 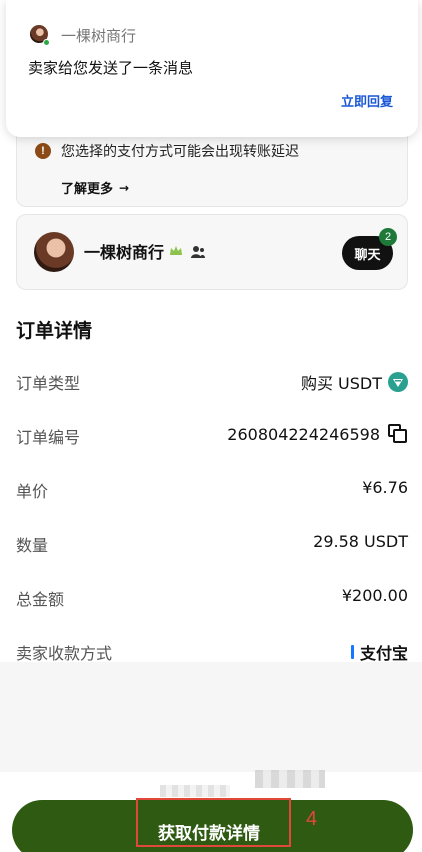 I want to click on copy-icon, so click(x=398, y=434).